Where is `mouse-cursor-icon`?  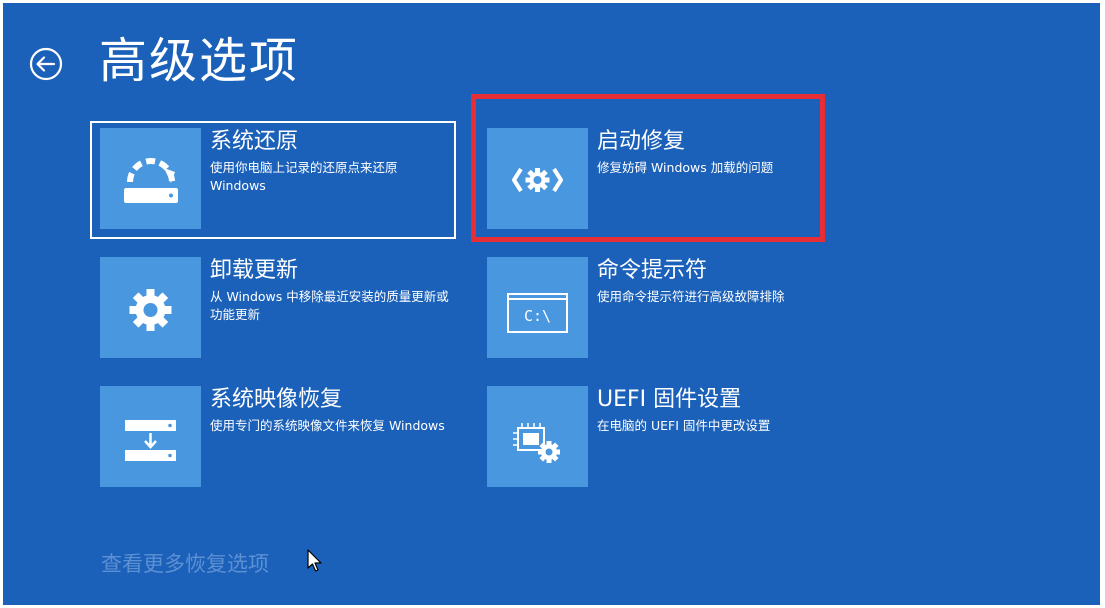 mouse-cursor-icon is located at coordinates (314, 560).